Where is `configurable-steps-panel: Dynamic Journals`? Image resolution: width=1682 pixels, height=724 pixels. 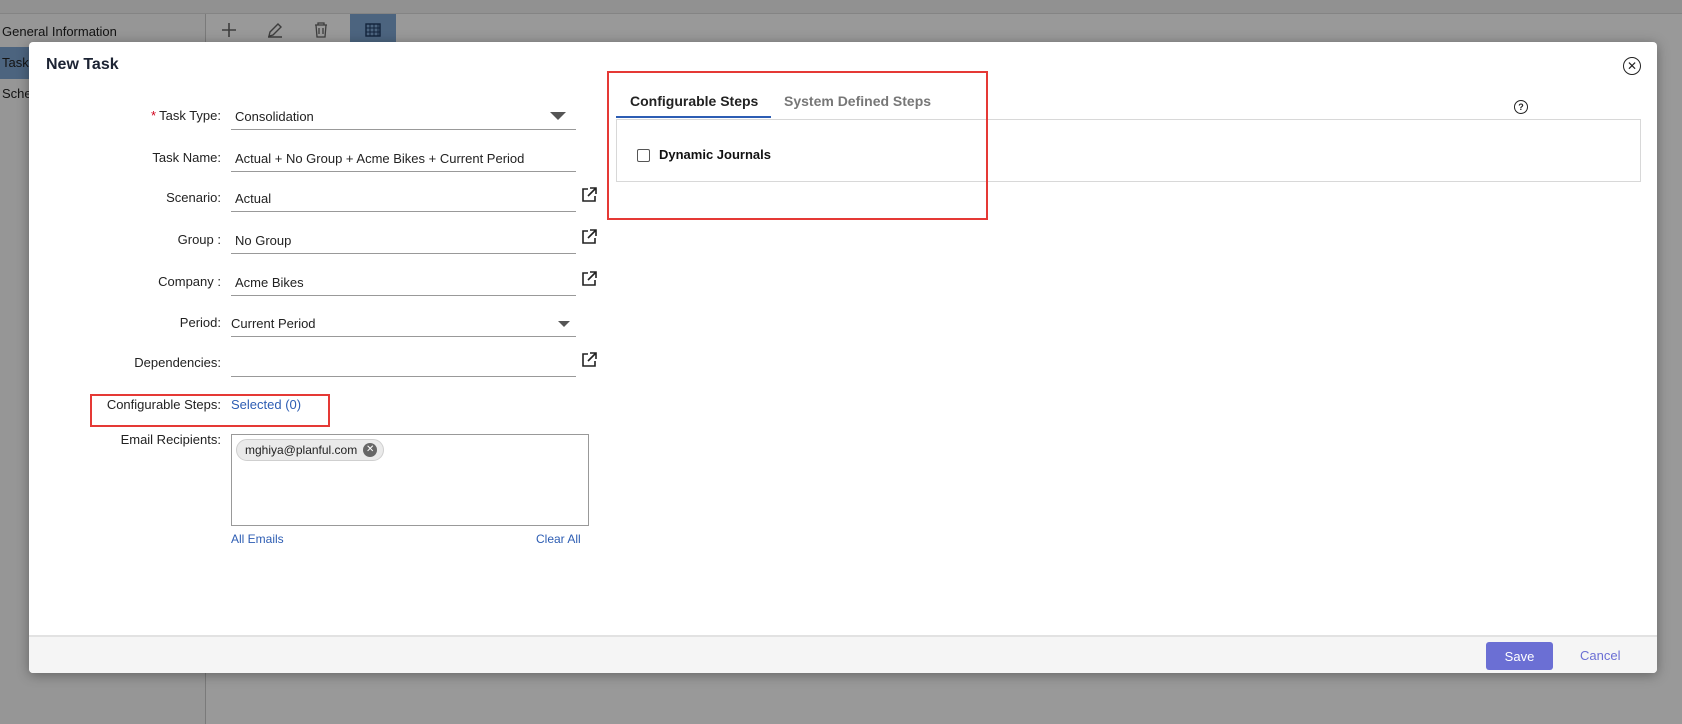 configurable-steps-panel: Dynamic Journals is located at coordinates (1128, 150).